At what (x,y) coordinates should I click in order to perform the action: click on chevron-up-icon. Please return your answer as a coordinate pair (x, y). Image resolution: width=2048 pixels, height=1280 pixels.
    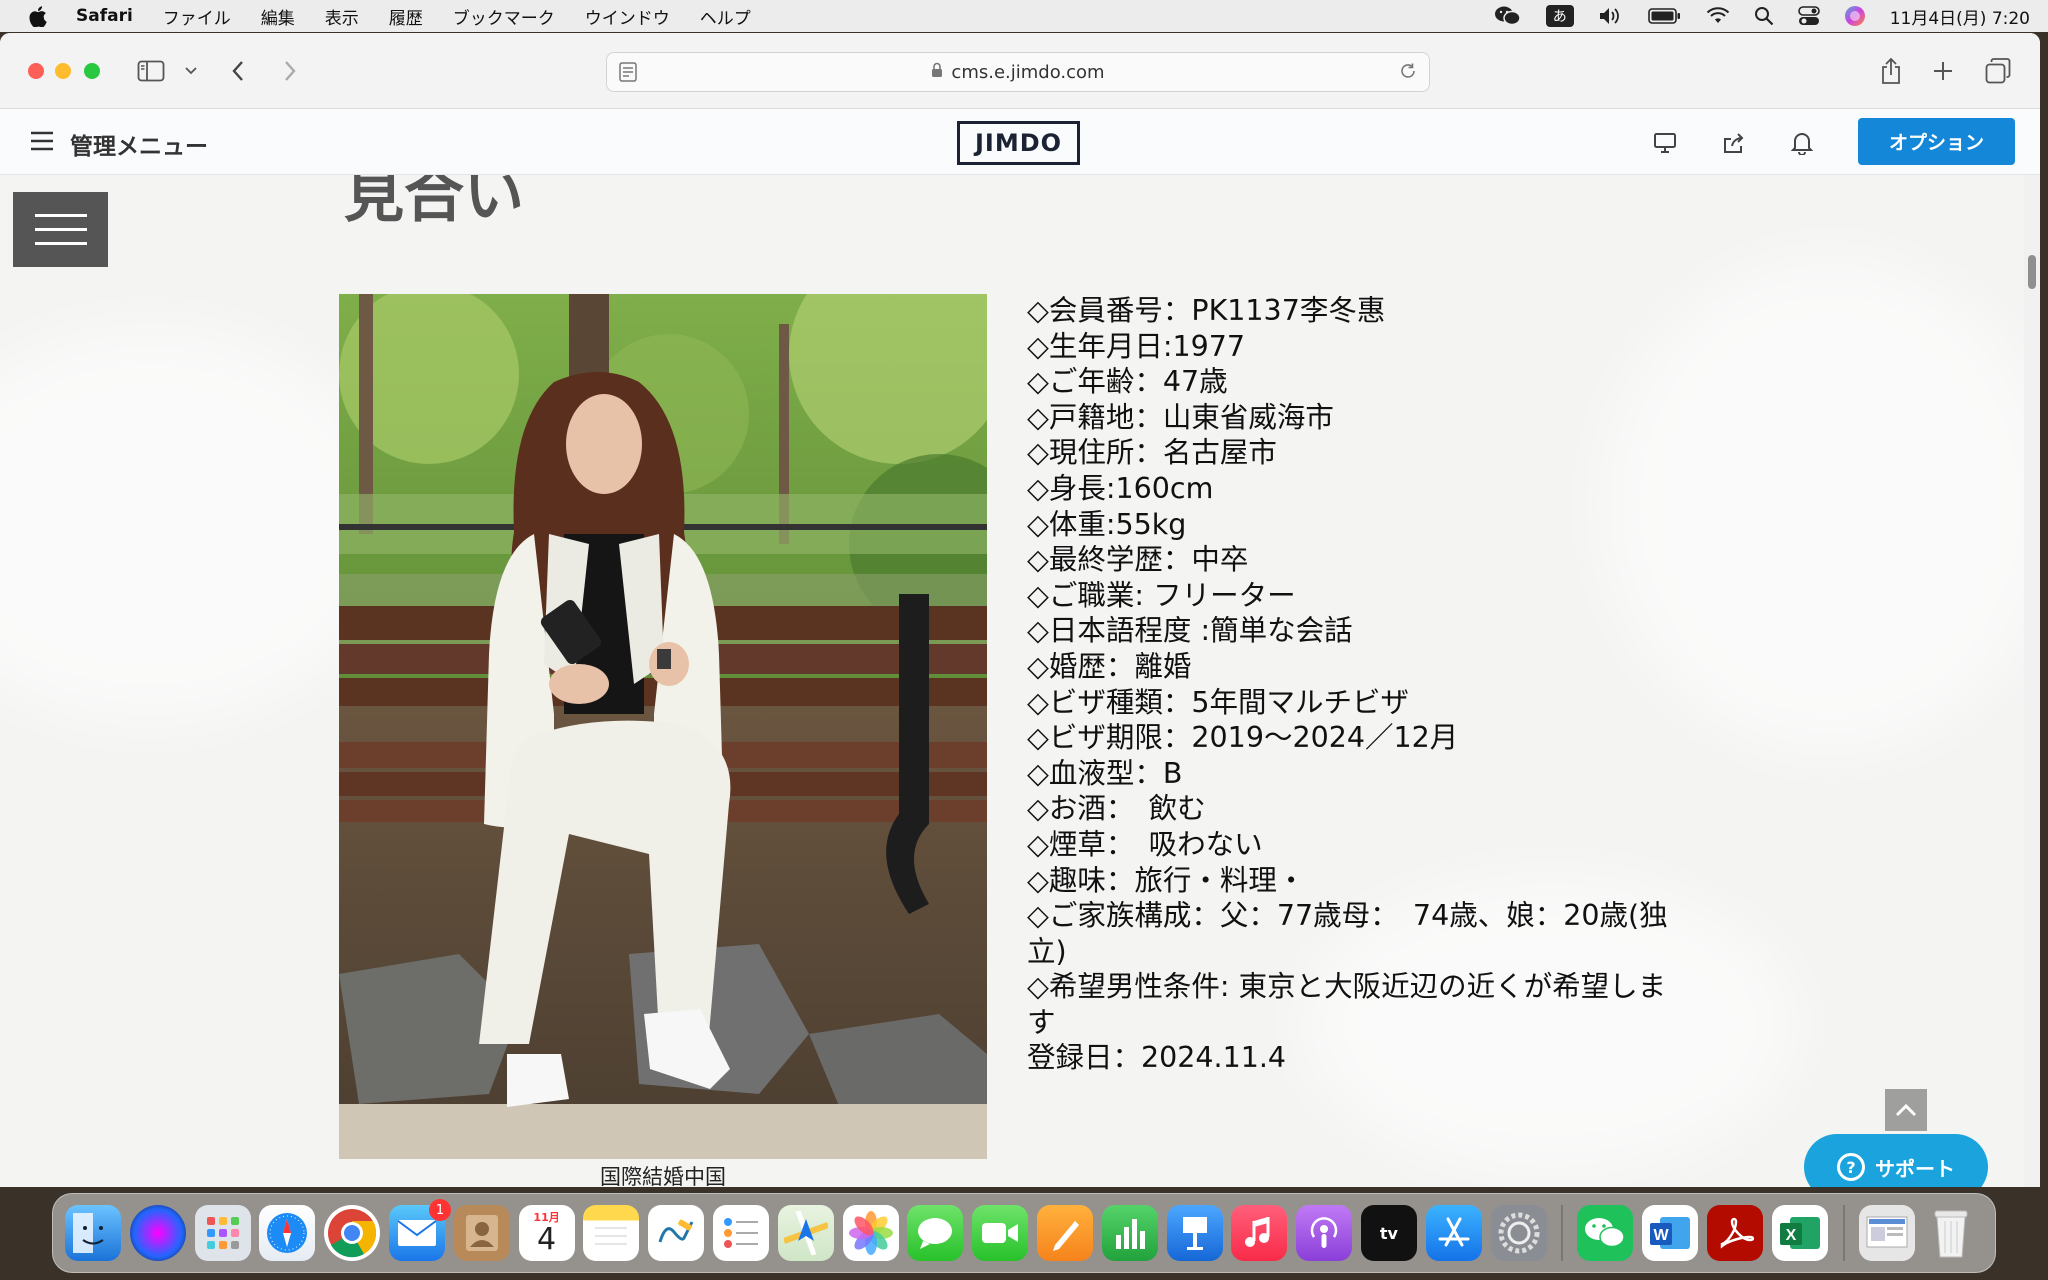
    Looking at the image, I should click on (1906, 1110).